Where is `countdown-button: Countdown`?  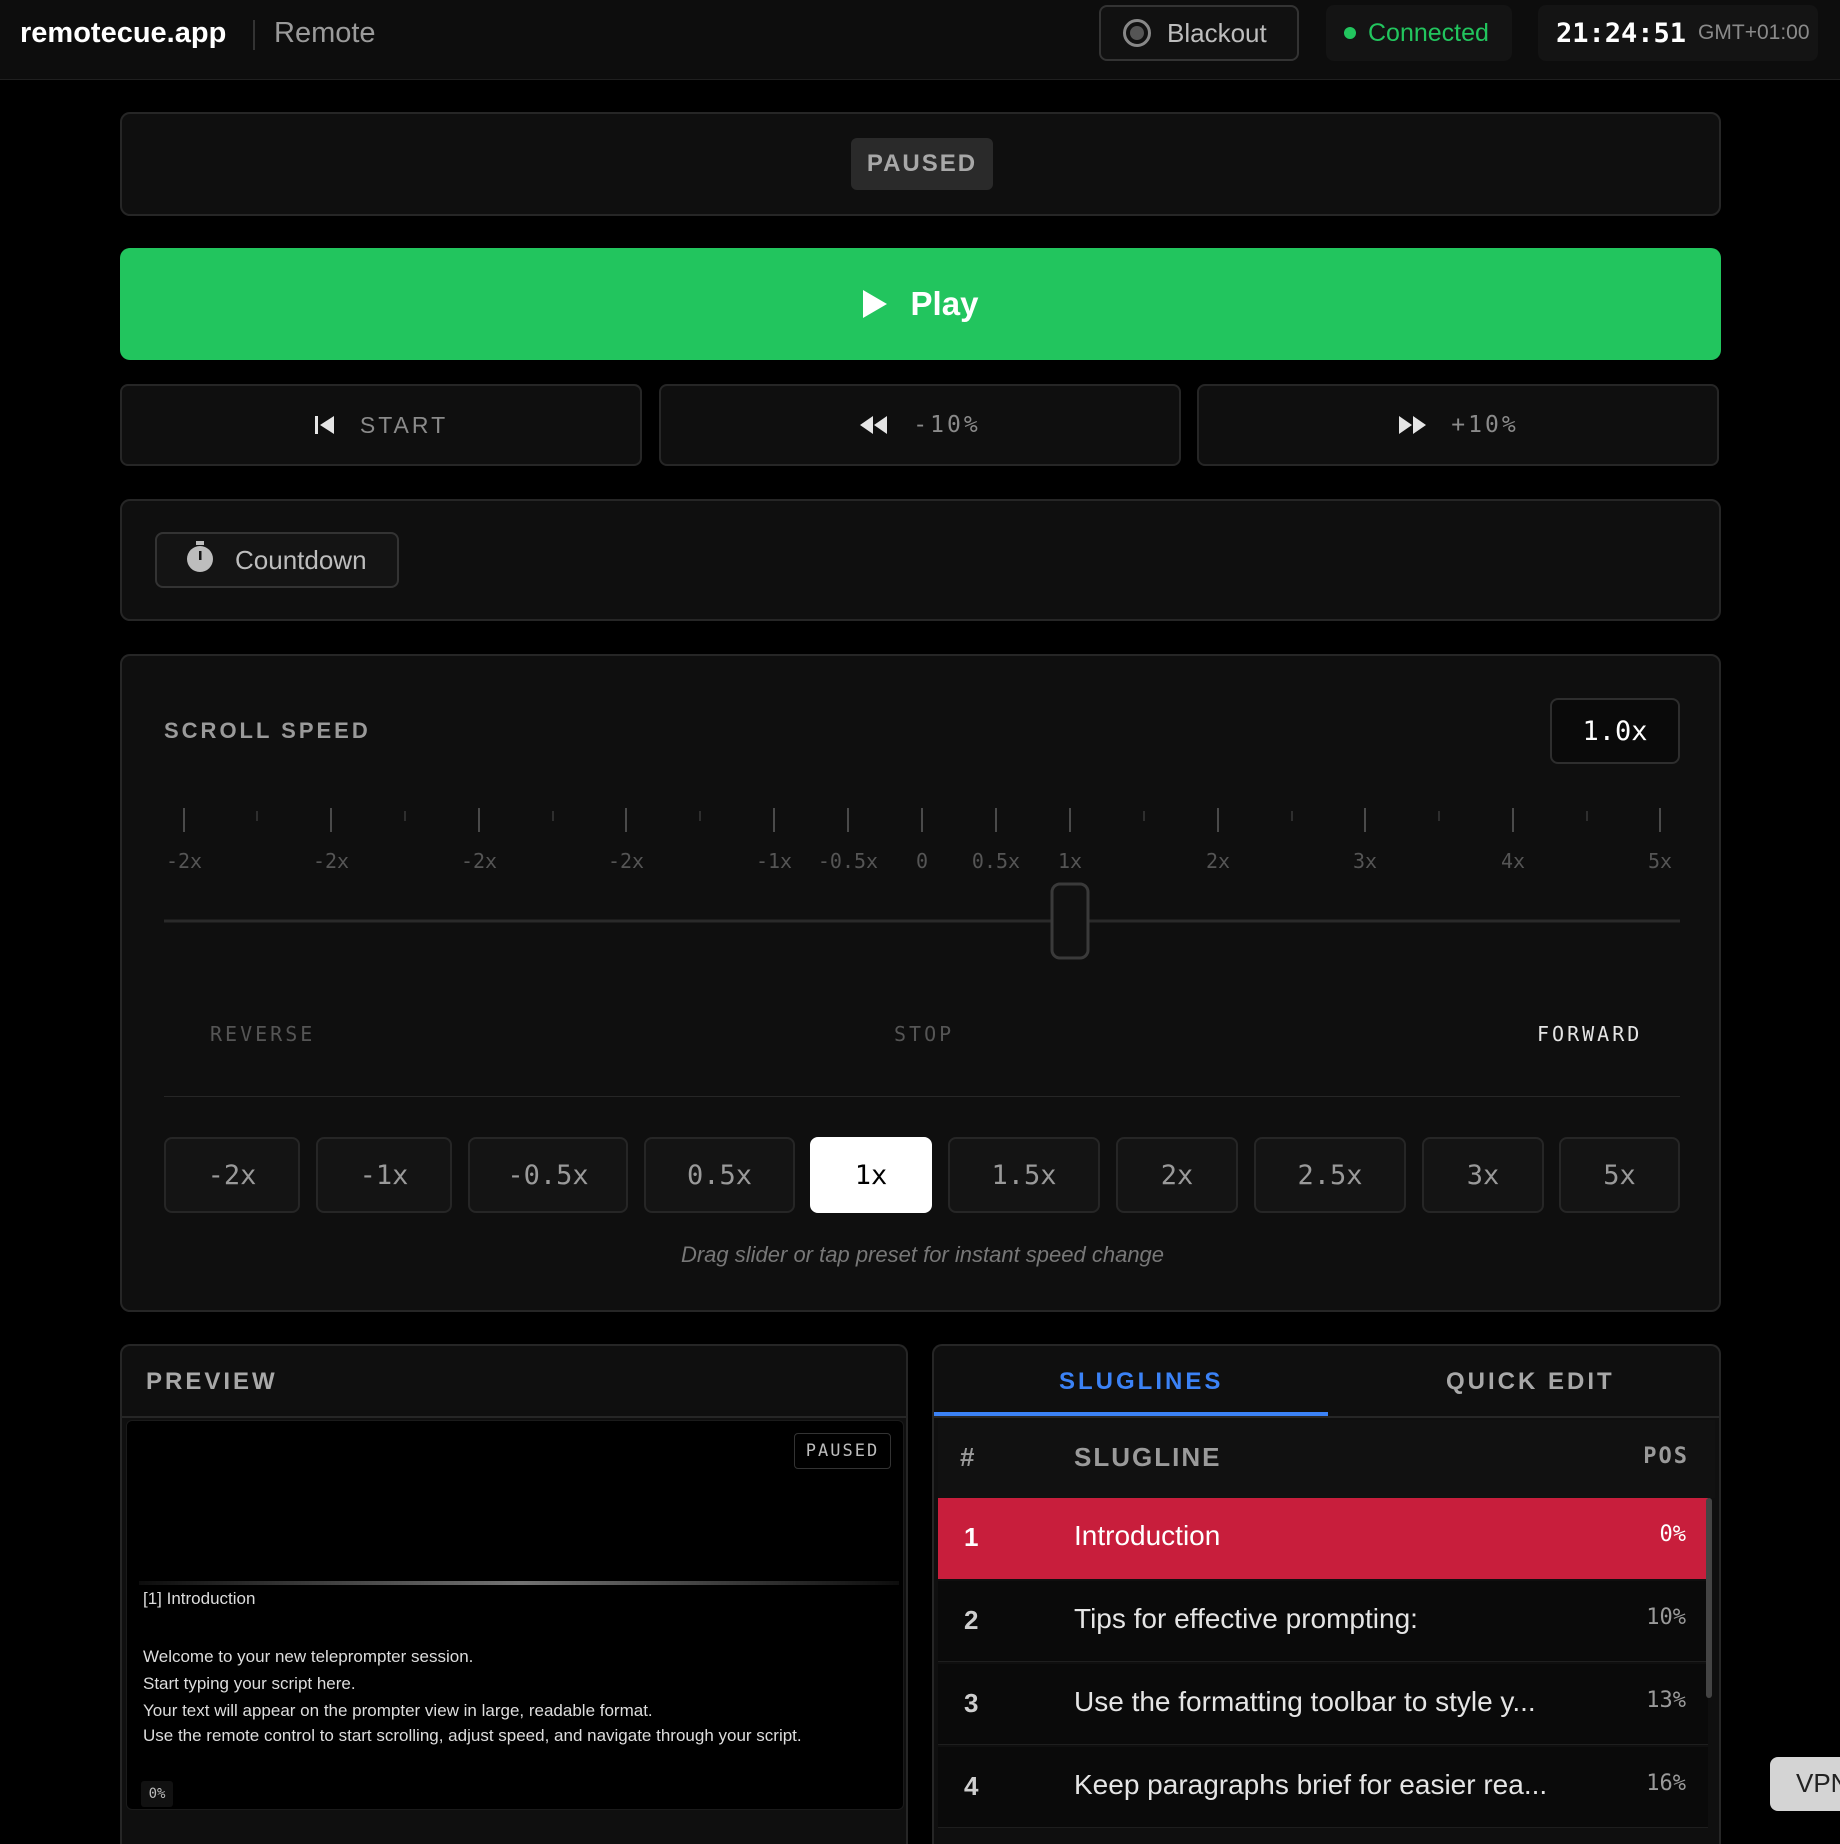 countdown-button: Countdown is located at coordinates (277, 560).